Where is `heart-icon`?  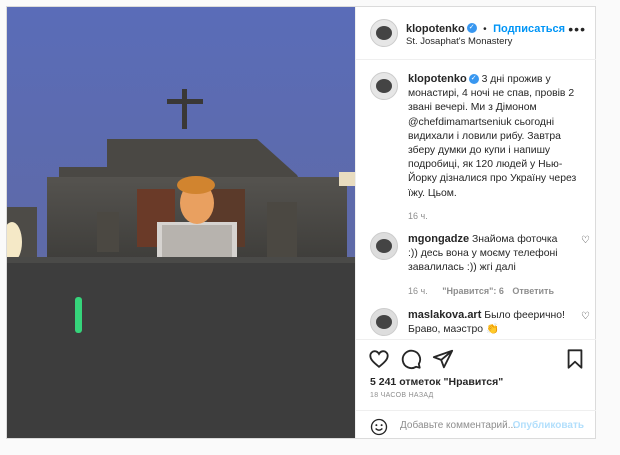
heart-icon is located at coordinates (379, 359).